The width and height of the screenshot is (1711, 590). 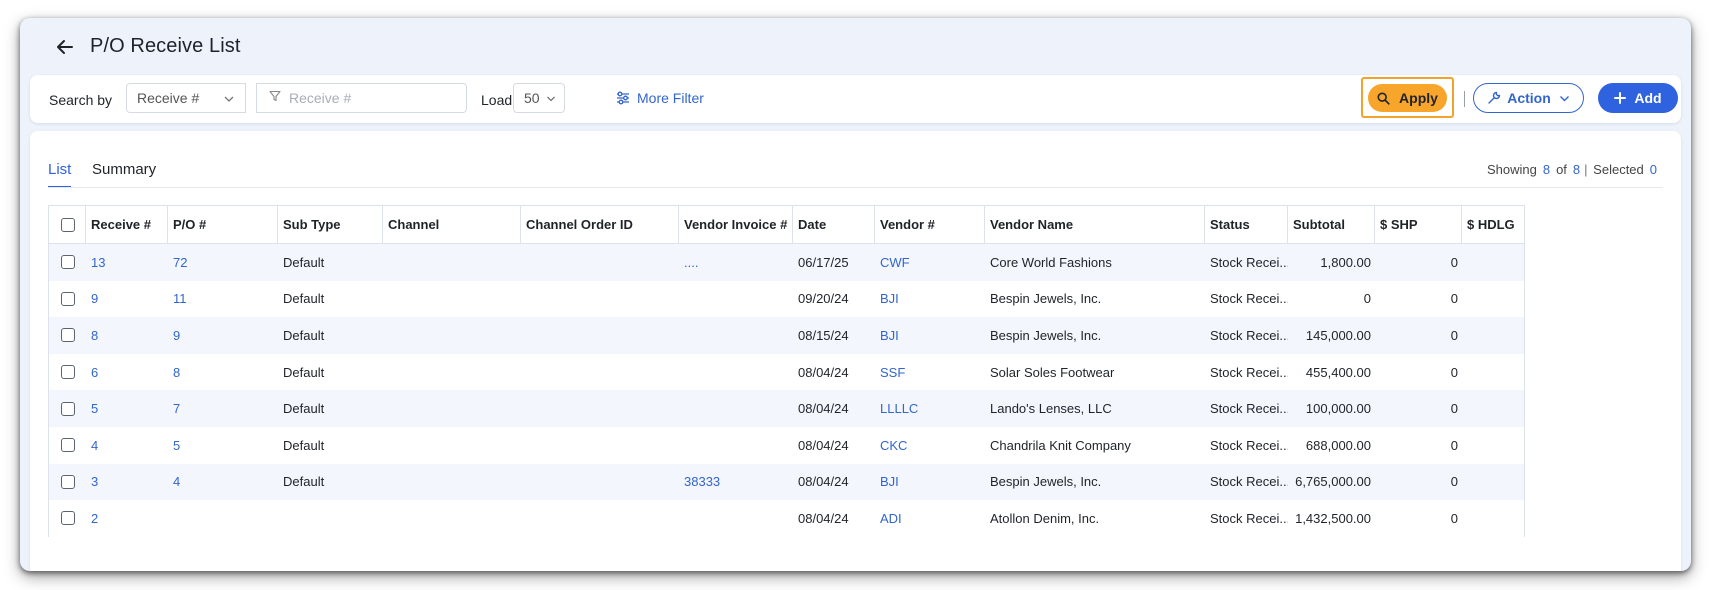 I want to click on po-number-link: 11, so click(x=180, y=298).